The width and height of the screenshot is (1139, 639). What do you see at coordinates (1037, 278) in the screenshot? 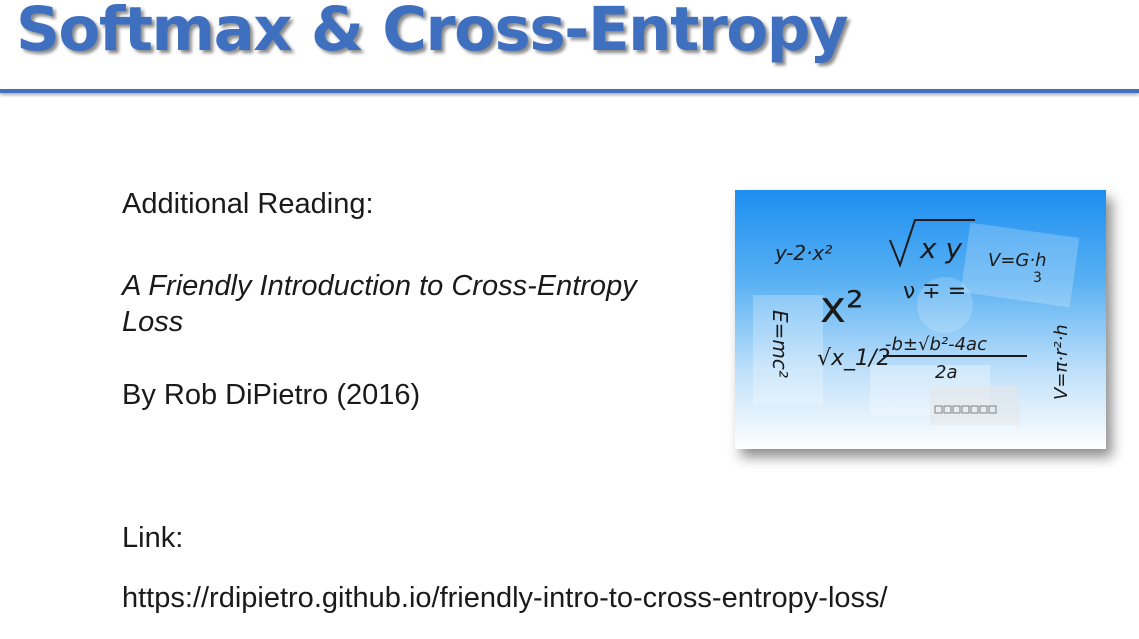
I see `equation-text: 3` at bounding box center [1037, 278].